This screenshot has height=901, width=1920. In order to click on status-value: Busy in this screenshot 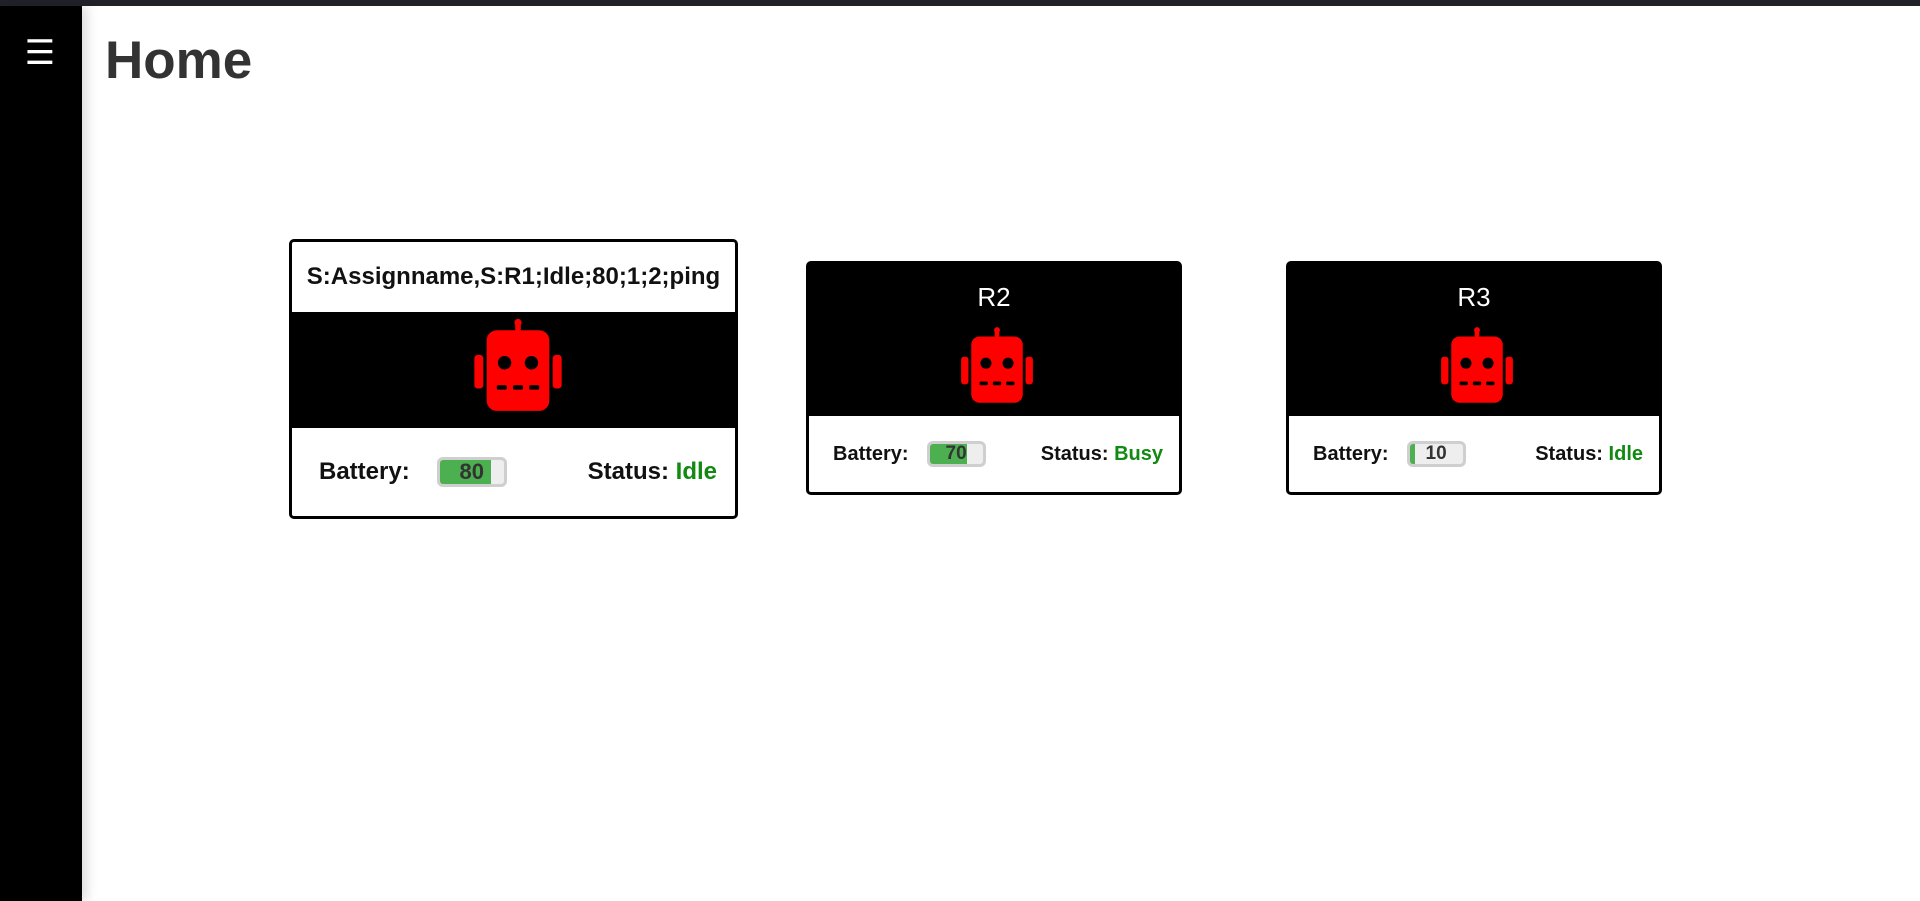, I will do `click(1138, 453)`.